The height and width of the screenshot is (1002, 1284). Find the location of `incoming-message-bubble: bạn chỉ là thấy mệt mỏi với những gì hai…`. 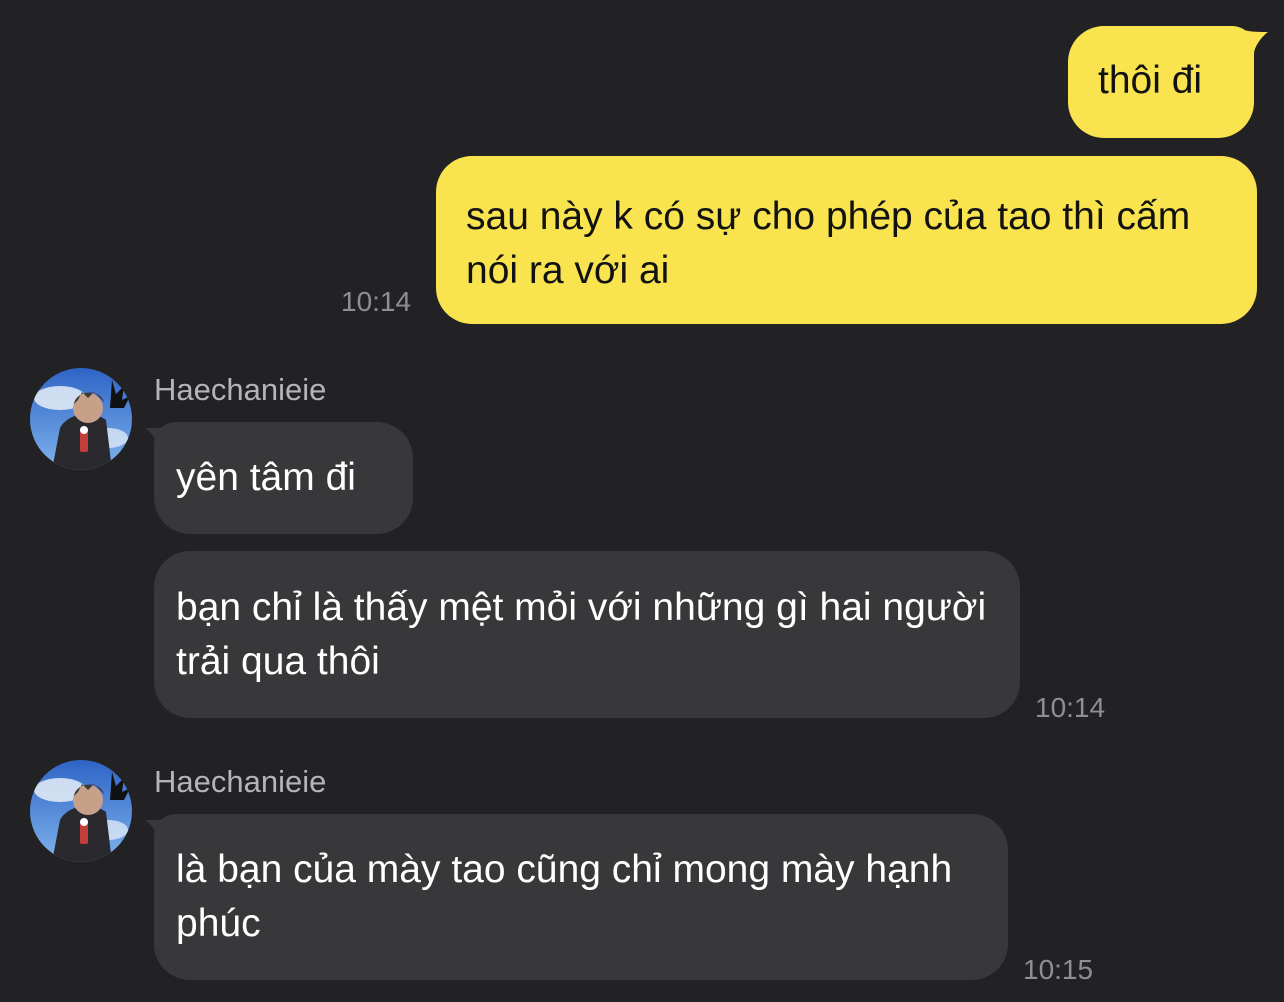

incoming-message-bubble: bạn chỉ là thấy mệt mỏi với những gì hai… is located at coordinates (587, 634).